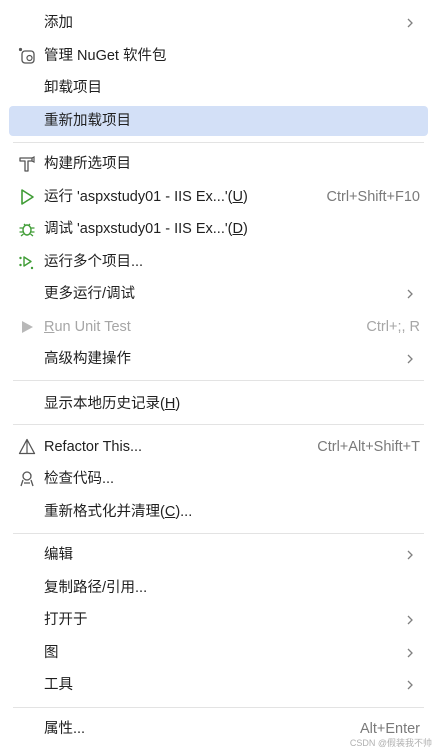  Describe the element at coordinates (373, 197) in the screenshot. I see `menu-item-shortcut: Ctrl+Shift+F10` at that location.